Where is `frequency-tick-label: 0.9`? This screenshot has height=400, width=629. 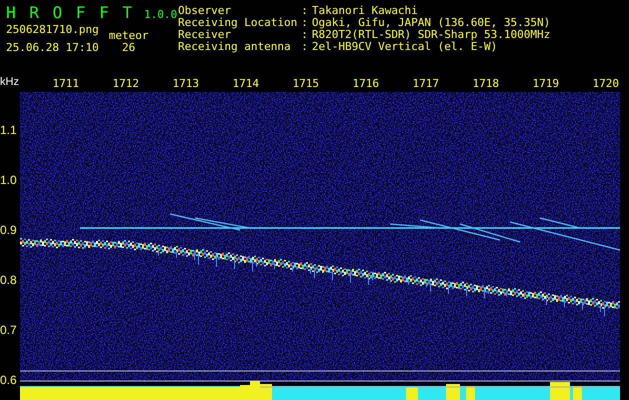
frequency-tick-label: 0.9 is located at coordinates (8, 230).